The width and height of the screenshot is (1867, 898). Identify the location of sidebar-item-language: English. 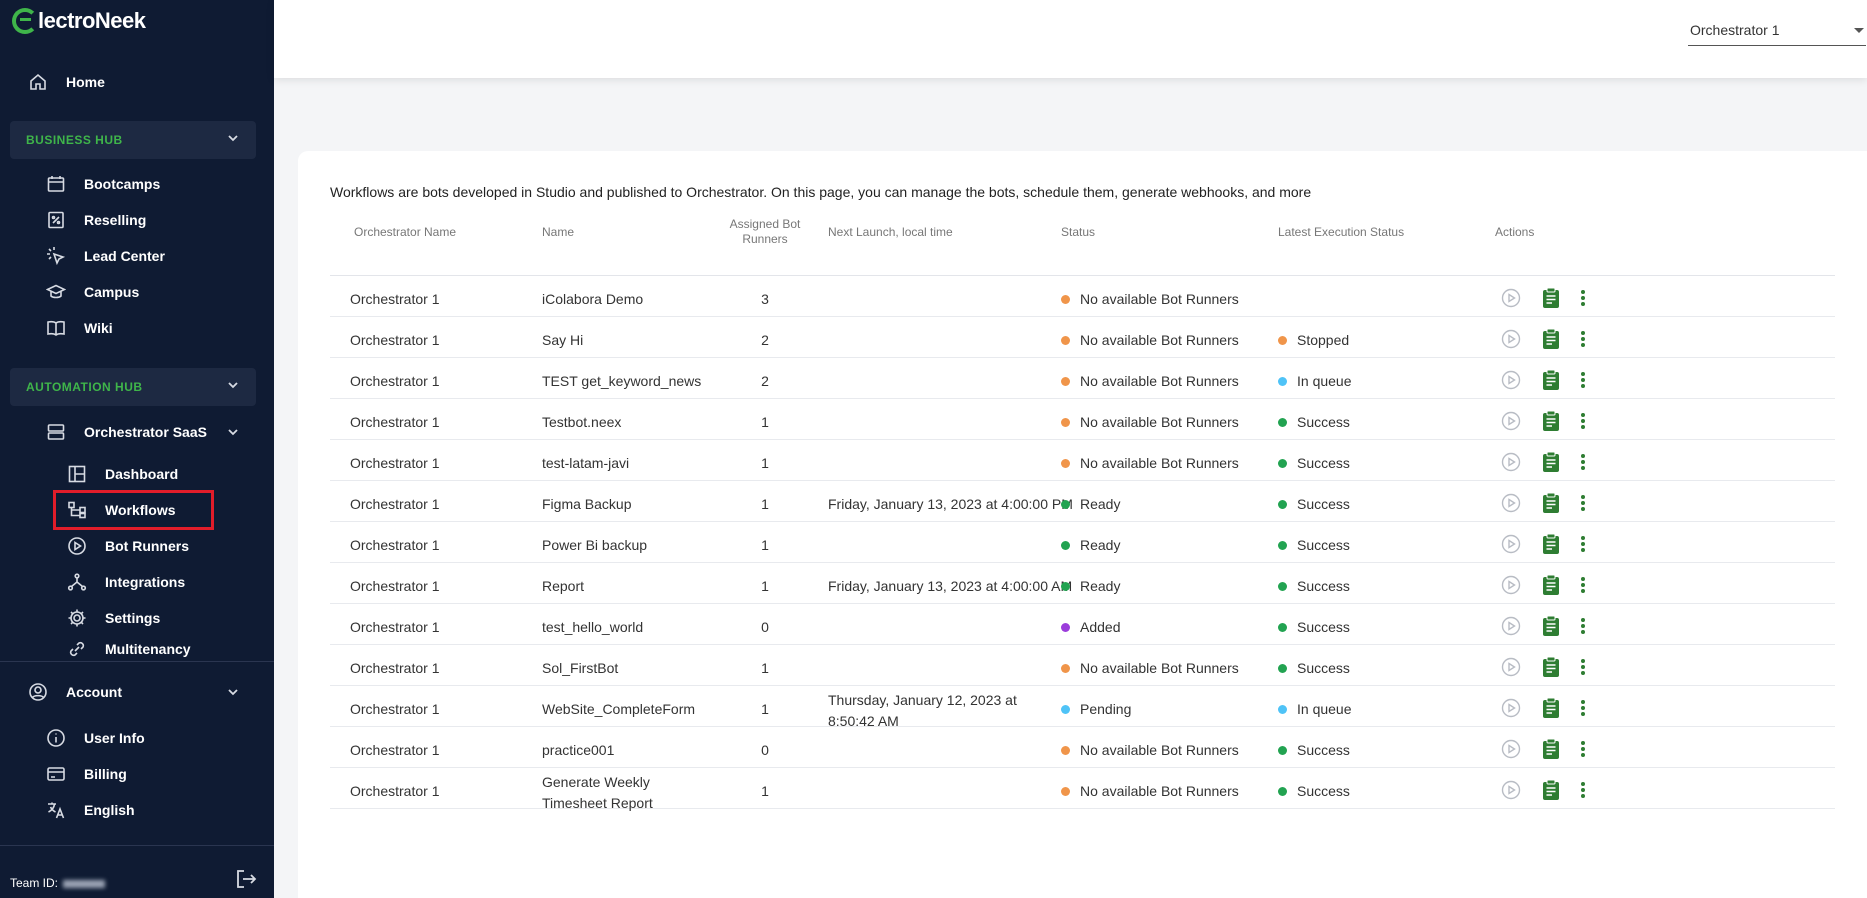
(90, 810).